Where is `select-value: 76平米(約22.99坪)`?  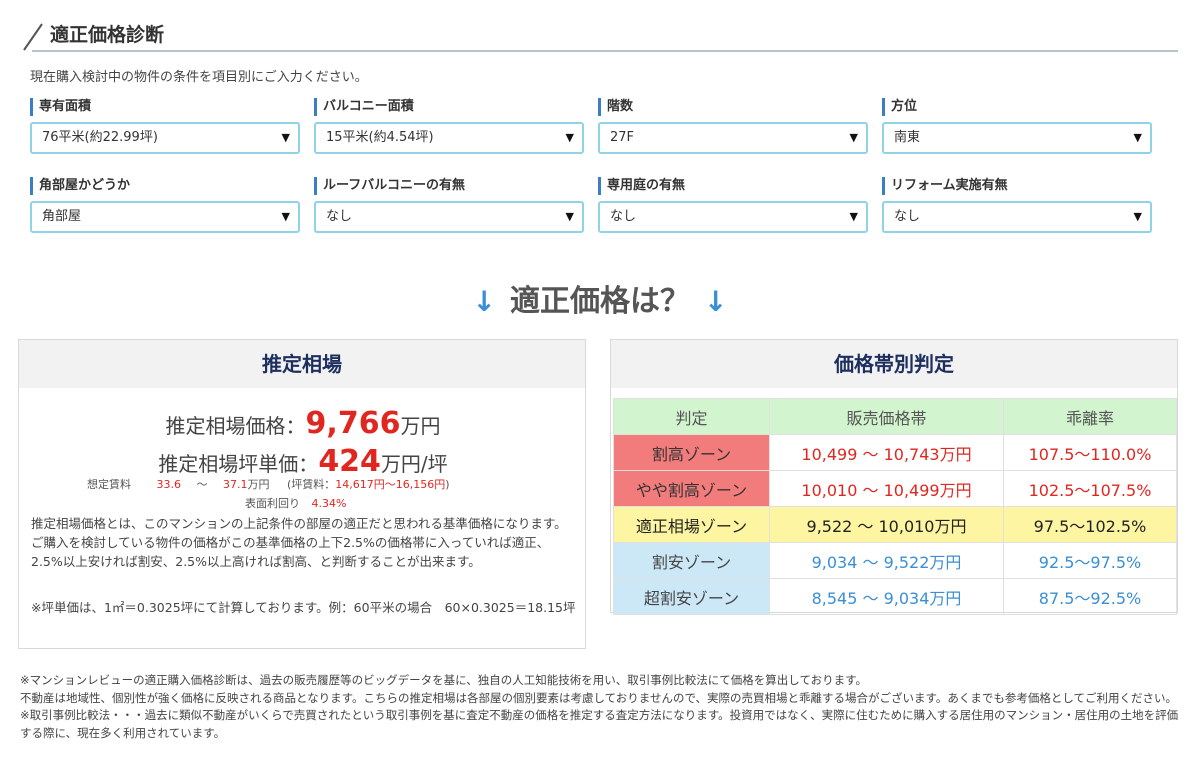 select-value: 76平米(約22.99坪) is located at coordinates (100, 137).